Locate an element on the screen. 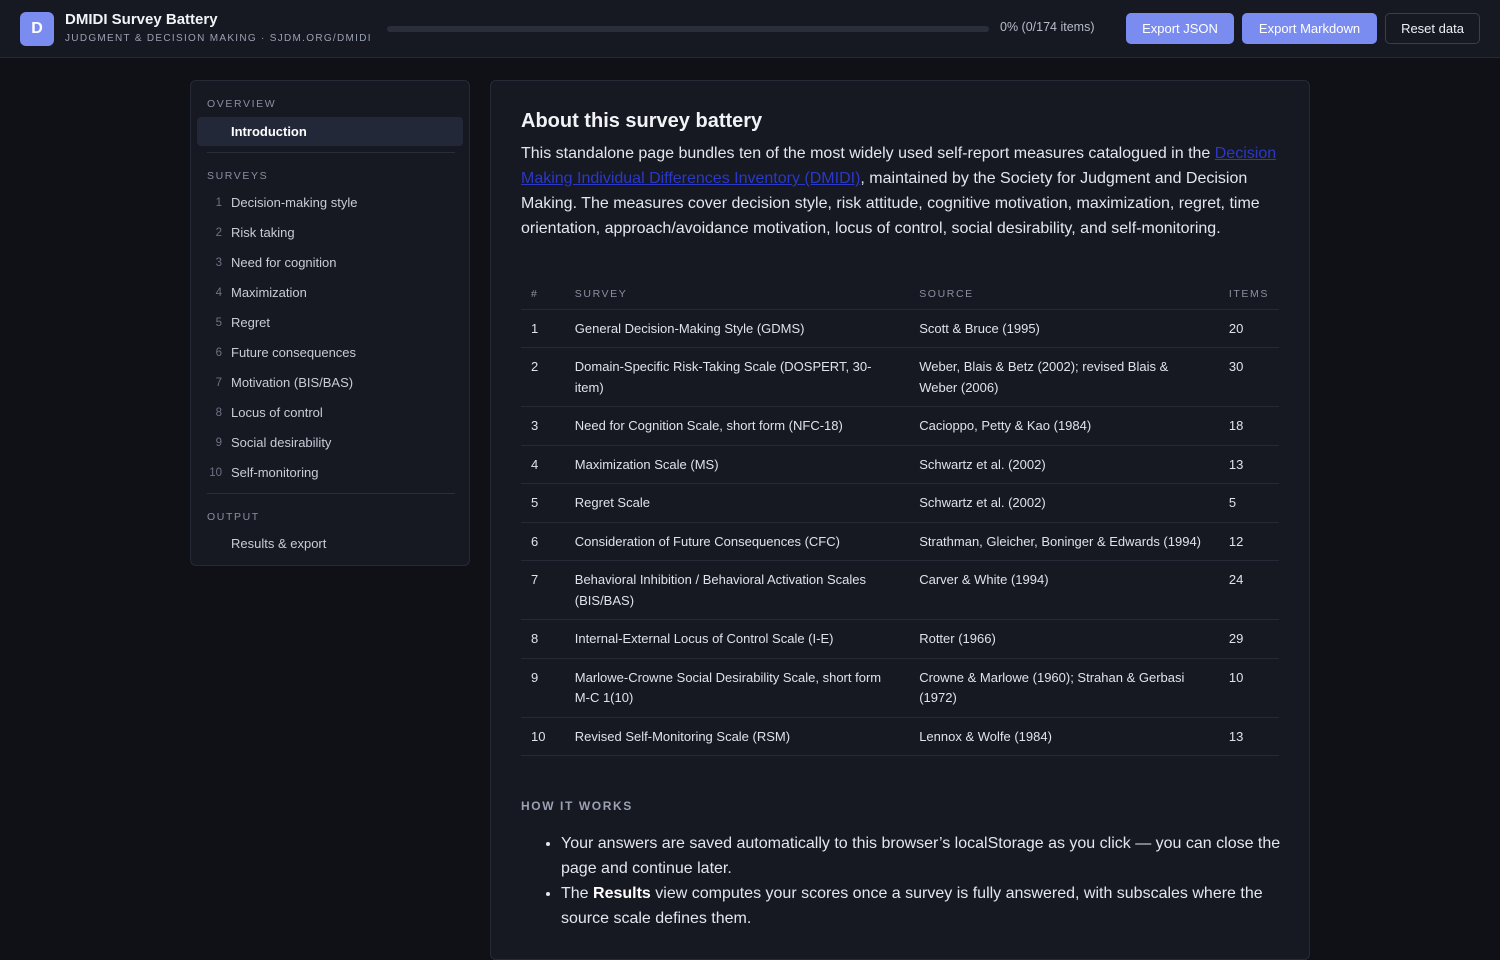 The image size is (1500, 960). table-row: 5 Regret Scale Schwartz et al. (2002) 5 is located at coordinates (900, 503).